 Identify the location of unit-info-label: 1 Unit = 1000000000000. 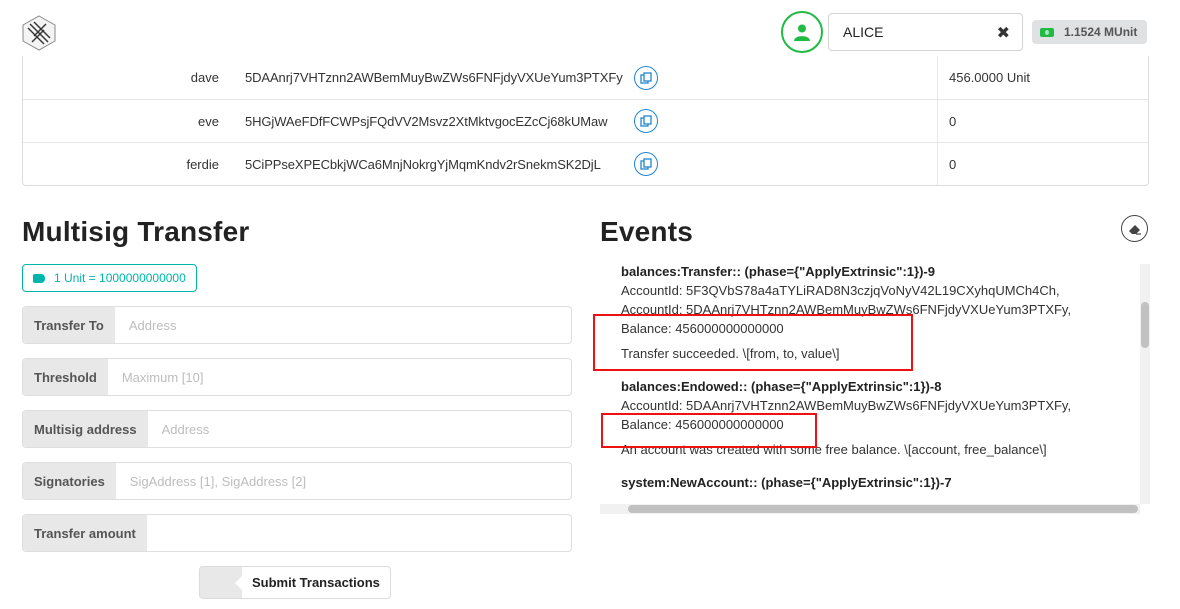
(109, 278).